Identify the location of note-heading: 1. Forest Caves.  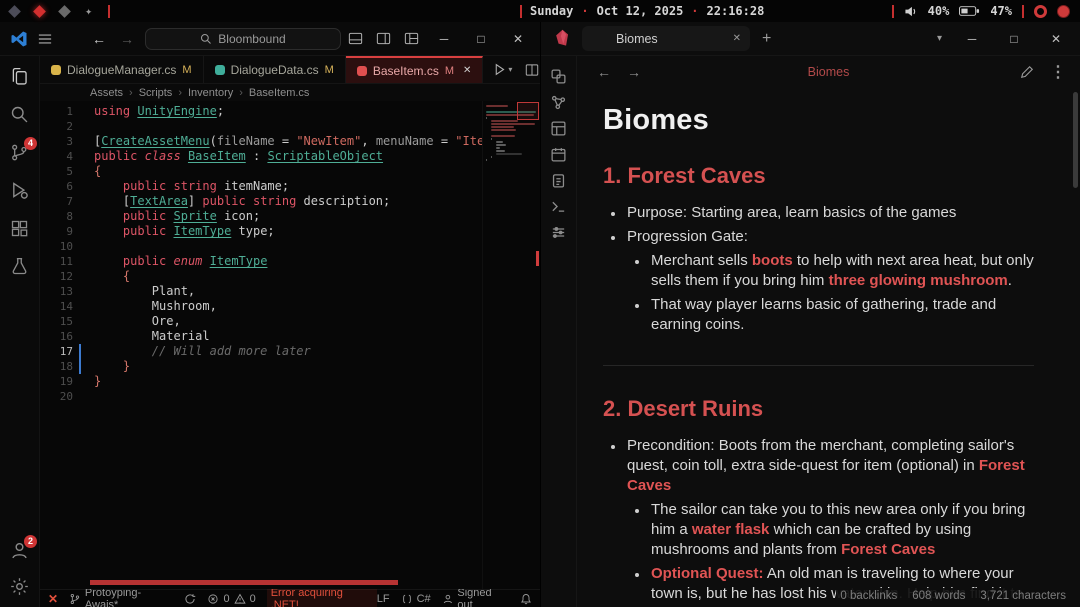
(684, 175).